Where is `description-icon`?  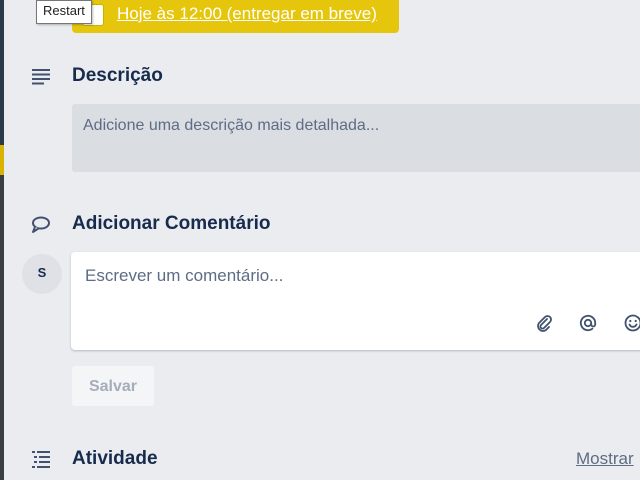
description-icon is located at coordinates (41, 77).